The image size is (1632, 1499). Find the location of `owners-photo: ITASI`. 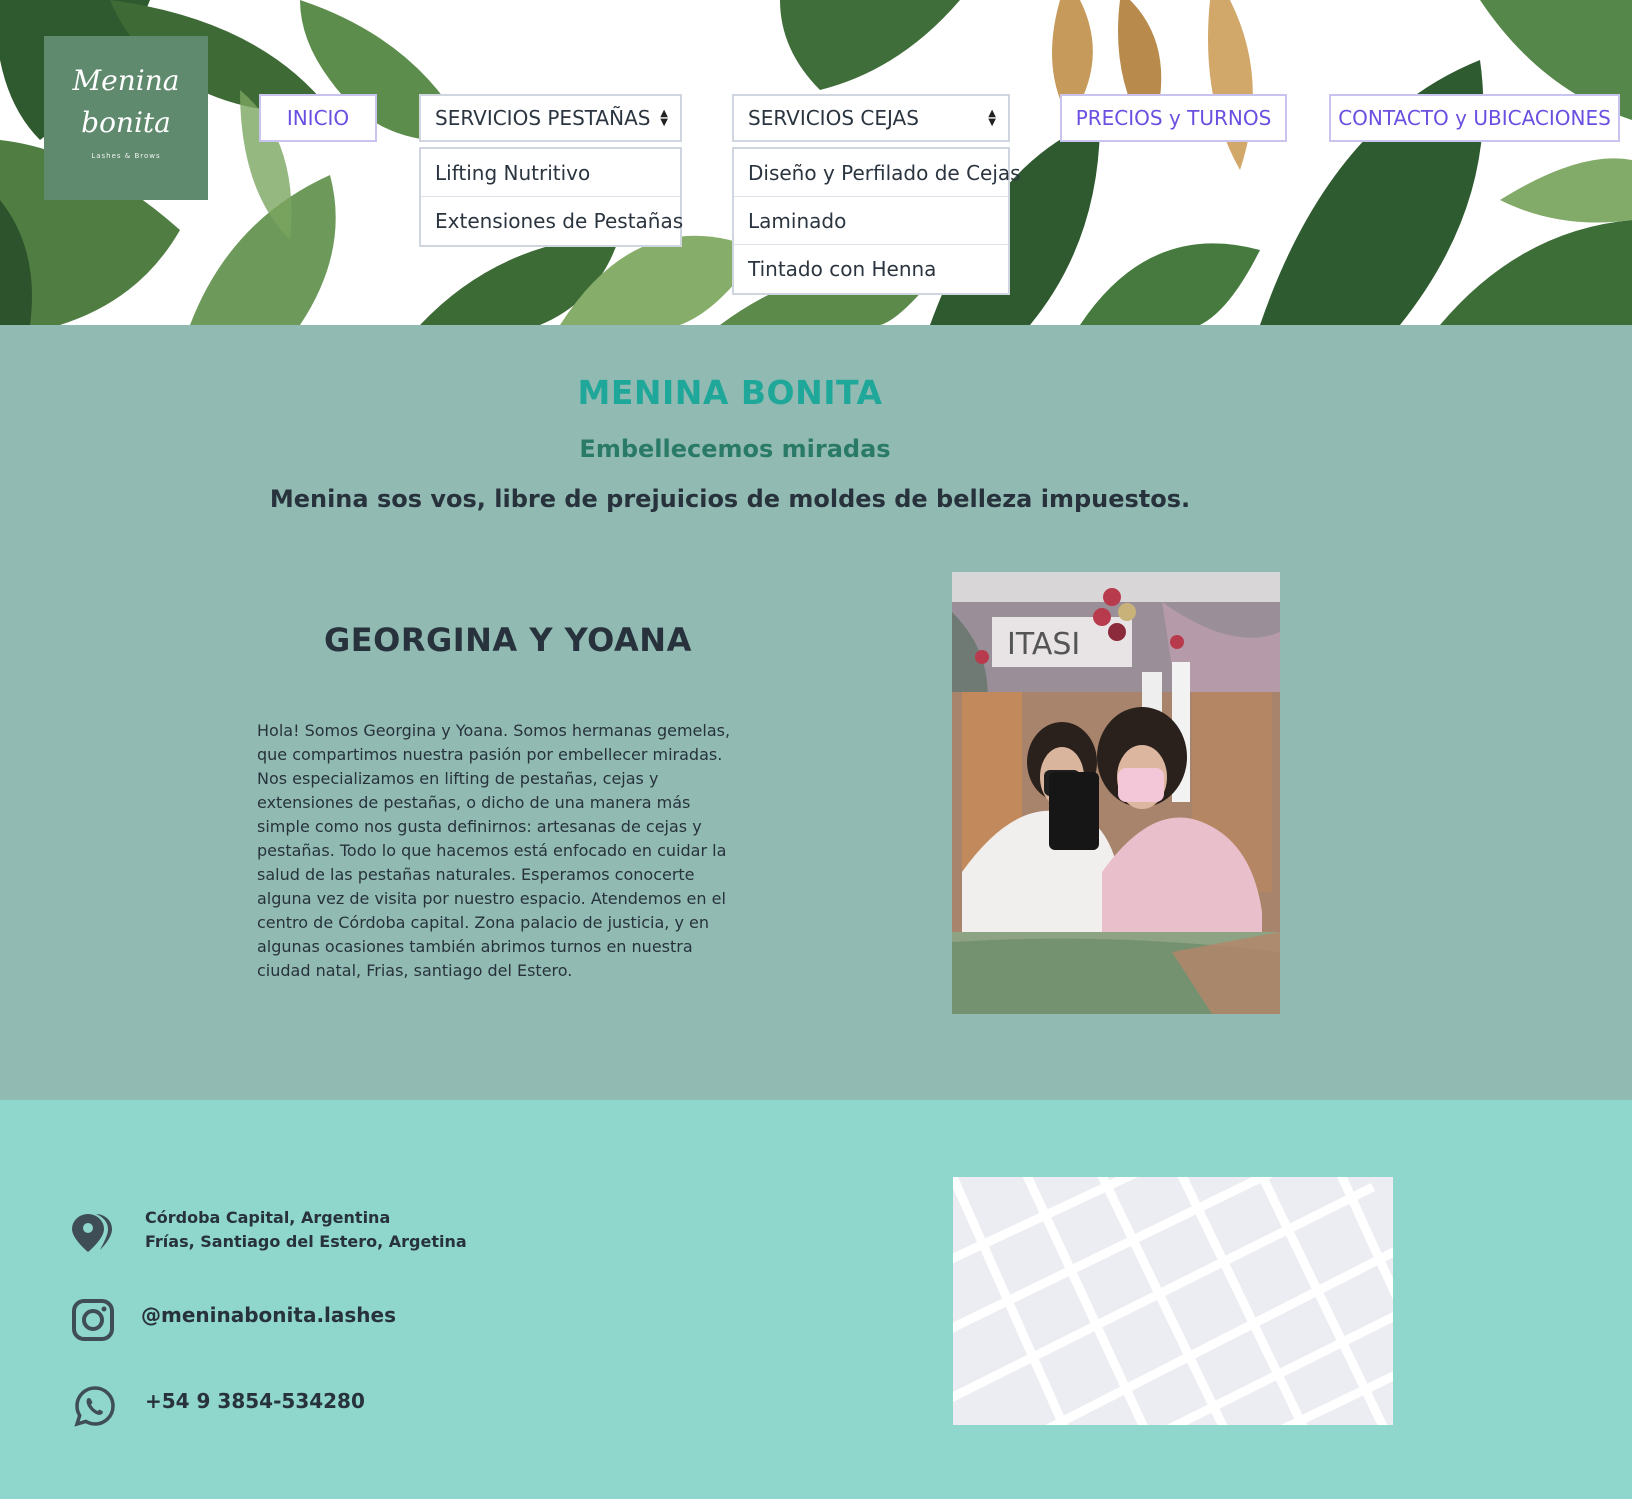

owners-photo: ITASI is located at coordinates (1116, 793).